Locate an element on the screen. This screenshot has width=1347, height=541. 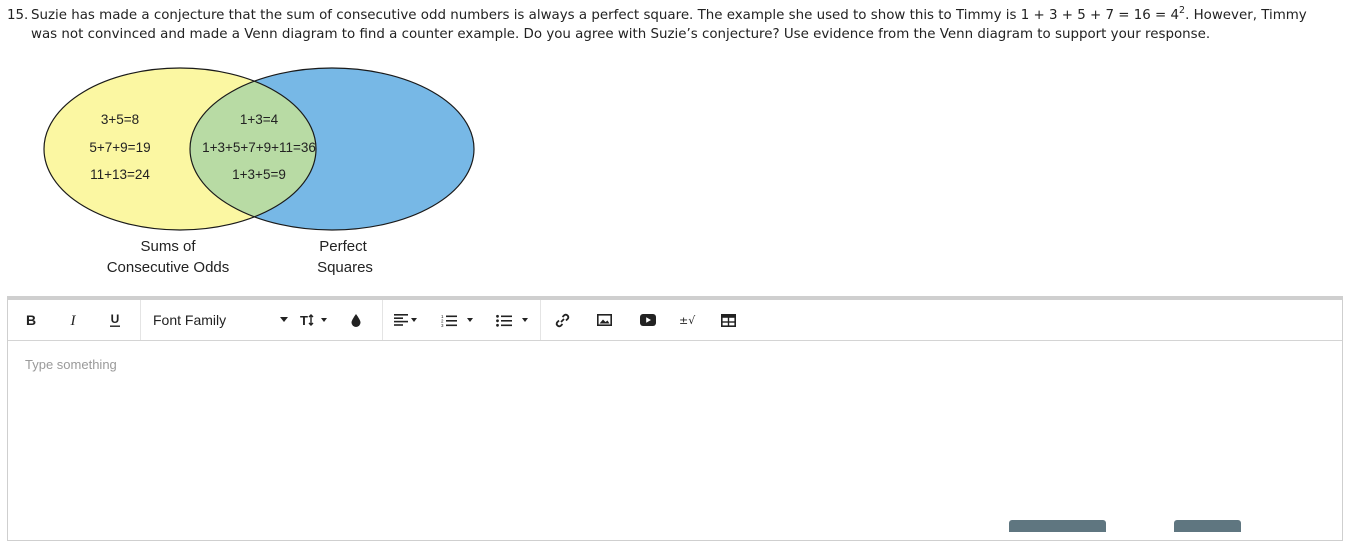
right-label-line1: Perfect is located at coordinates (343, 246).